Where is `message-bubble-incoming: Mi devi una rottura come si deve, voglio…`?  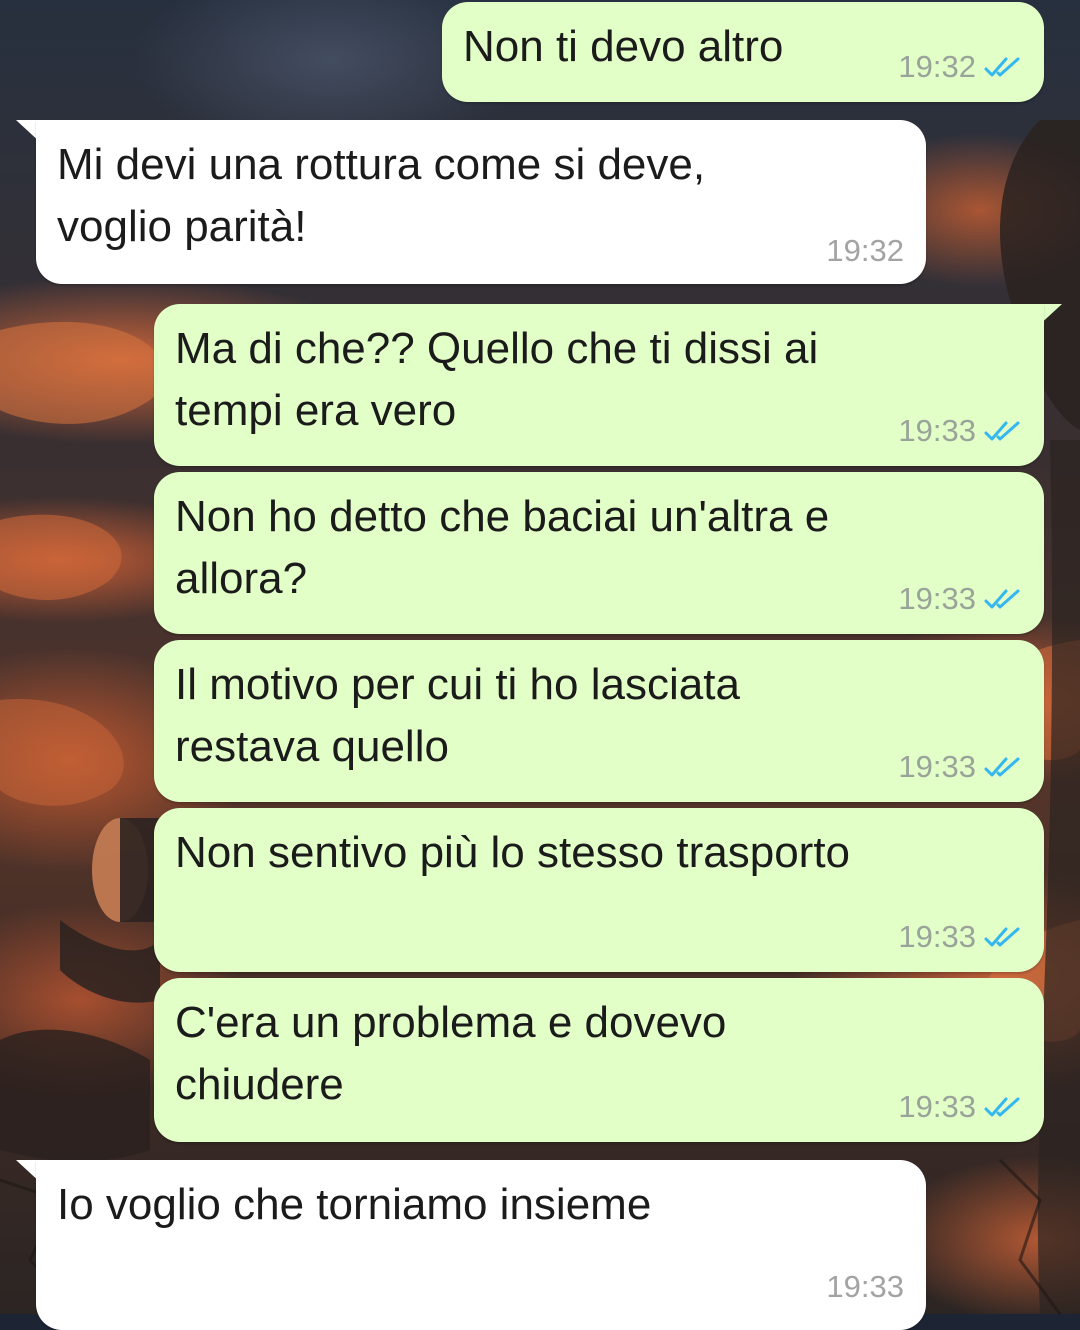
message-bubble-incoming: Mi devi una rottura come si deve, voglio… is located at coordinates (481, 202).